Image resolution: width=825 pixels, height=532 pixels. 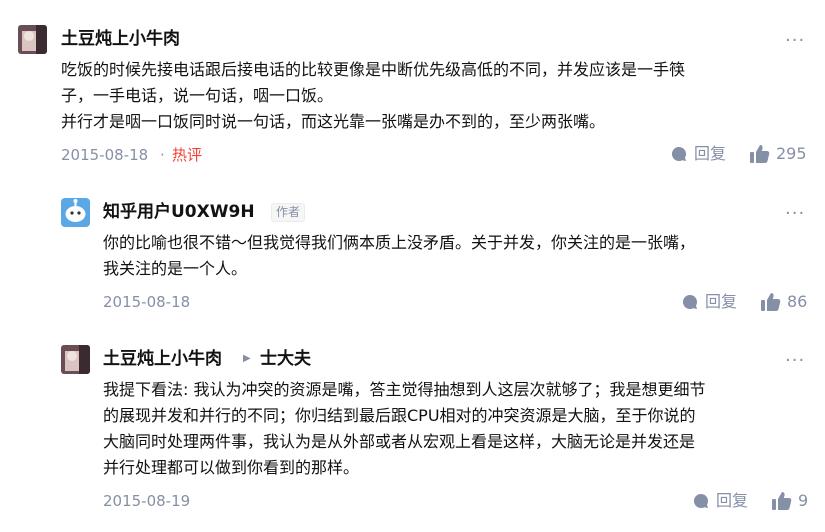 I want to click on comment-text-line: 大脑同时处理两件事，我认为是从外部或者从宏观上看是这样，大脑无论是并发还是, so click(x=399, y=441).